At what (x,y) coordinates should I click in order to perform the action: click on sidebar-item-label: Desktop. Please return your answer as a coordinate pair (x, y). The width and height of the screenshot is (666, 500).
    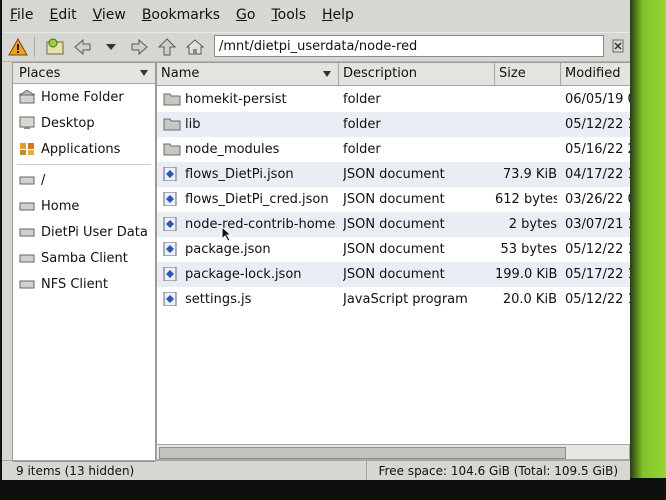
    Looking at the image, I should click on (68, 123).